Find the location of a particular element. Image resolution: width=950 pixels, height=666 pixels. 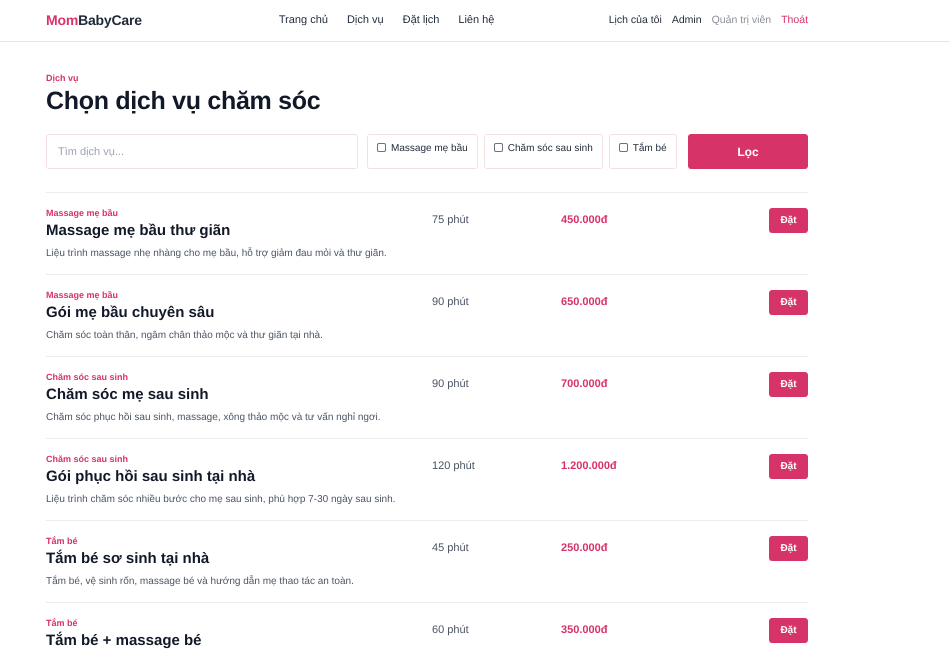

service-duration: 120 phút is located at coordinates (453, 466).